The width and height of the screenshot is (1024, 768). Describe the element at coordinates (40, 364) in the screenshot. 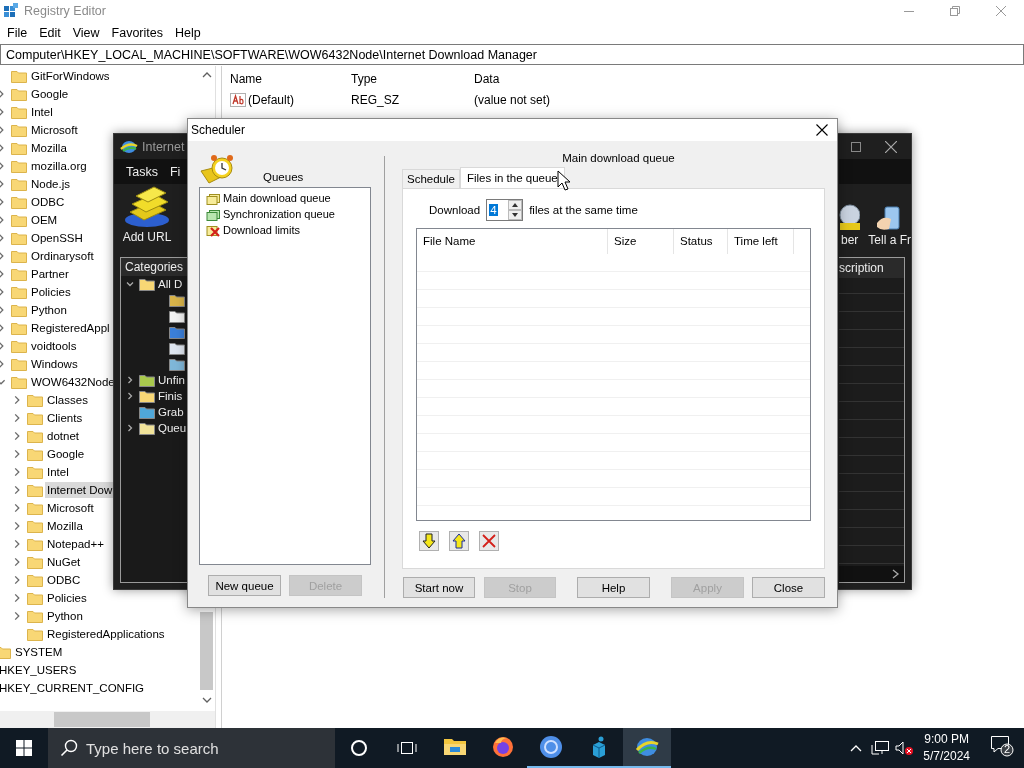

I see `tree-item: Windows` at that location.